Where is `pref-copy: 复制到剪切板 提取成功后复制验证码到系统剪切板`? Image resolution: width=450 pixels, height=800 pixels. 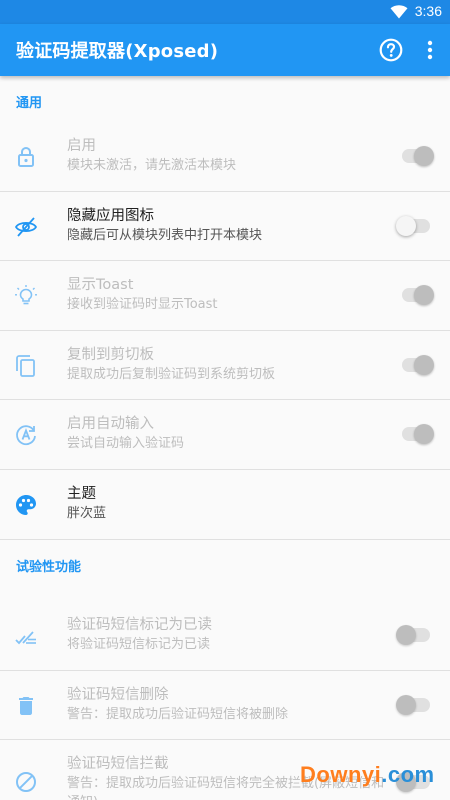 pref-copy: 复制到剪切板 提取成功后复制验证码到系统剪切板 is located at coordinates (225, 365).